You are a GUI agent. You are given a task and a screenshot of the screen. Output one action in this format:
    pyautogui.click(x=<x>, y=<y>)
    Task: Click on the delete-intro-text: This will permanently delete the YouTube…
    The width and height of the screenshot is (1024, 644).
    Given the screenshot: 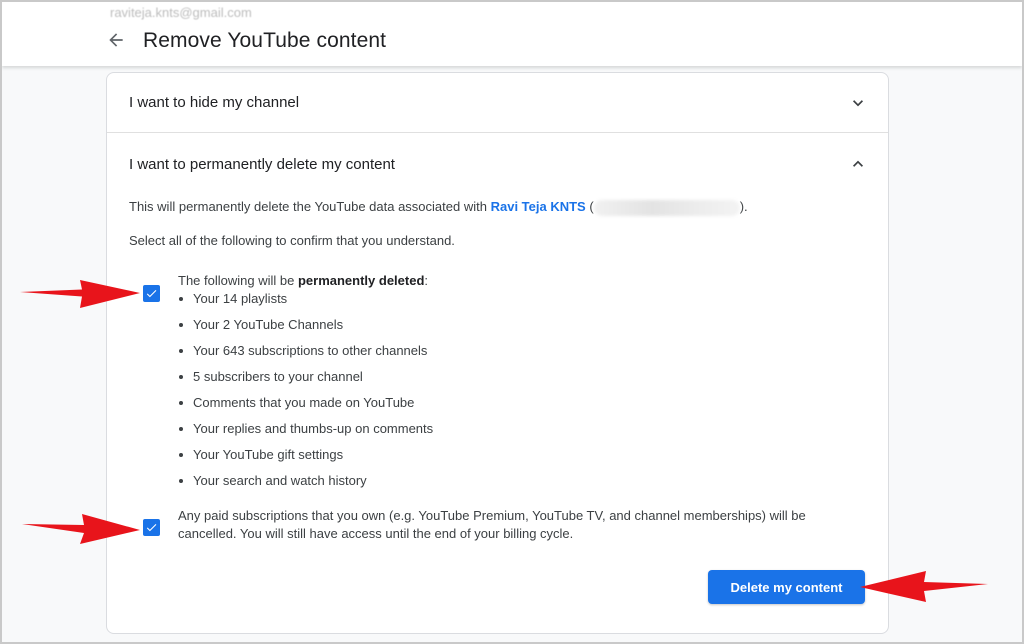 What is the action you would take?
    pyautogui.click(x=438, y=207)
    